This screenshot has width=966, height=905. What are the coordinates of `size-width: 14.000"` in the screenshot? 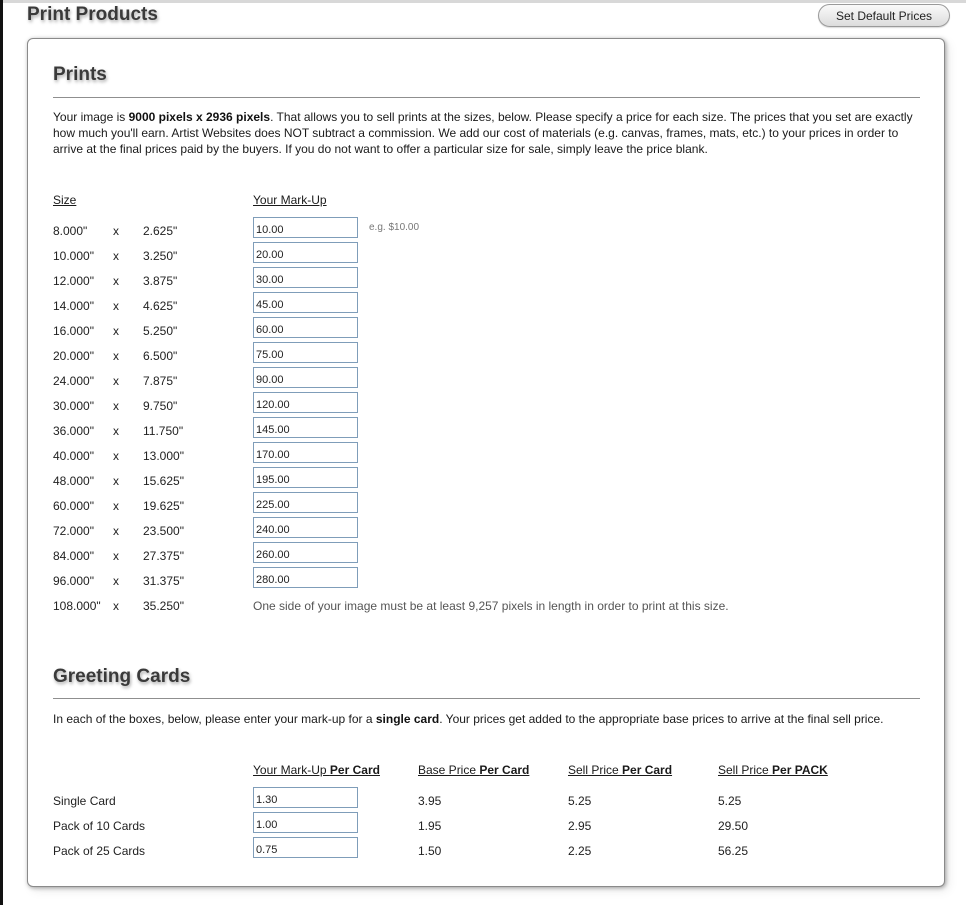 It's located at (73, 306).